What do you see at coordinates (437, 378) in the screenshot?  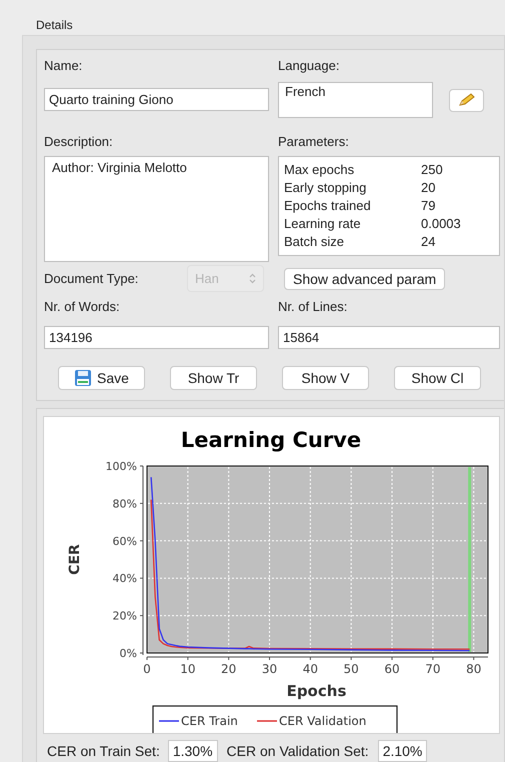 I see `show-button: Show Cl` at bounding box center [437, 378].